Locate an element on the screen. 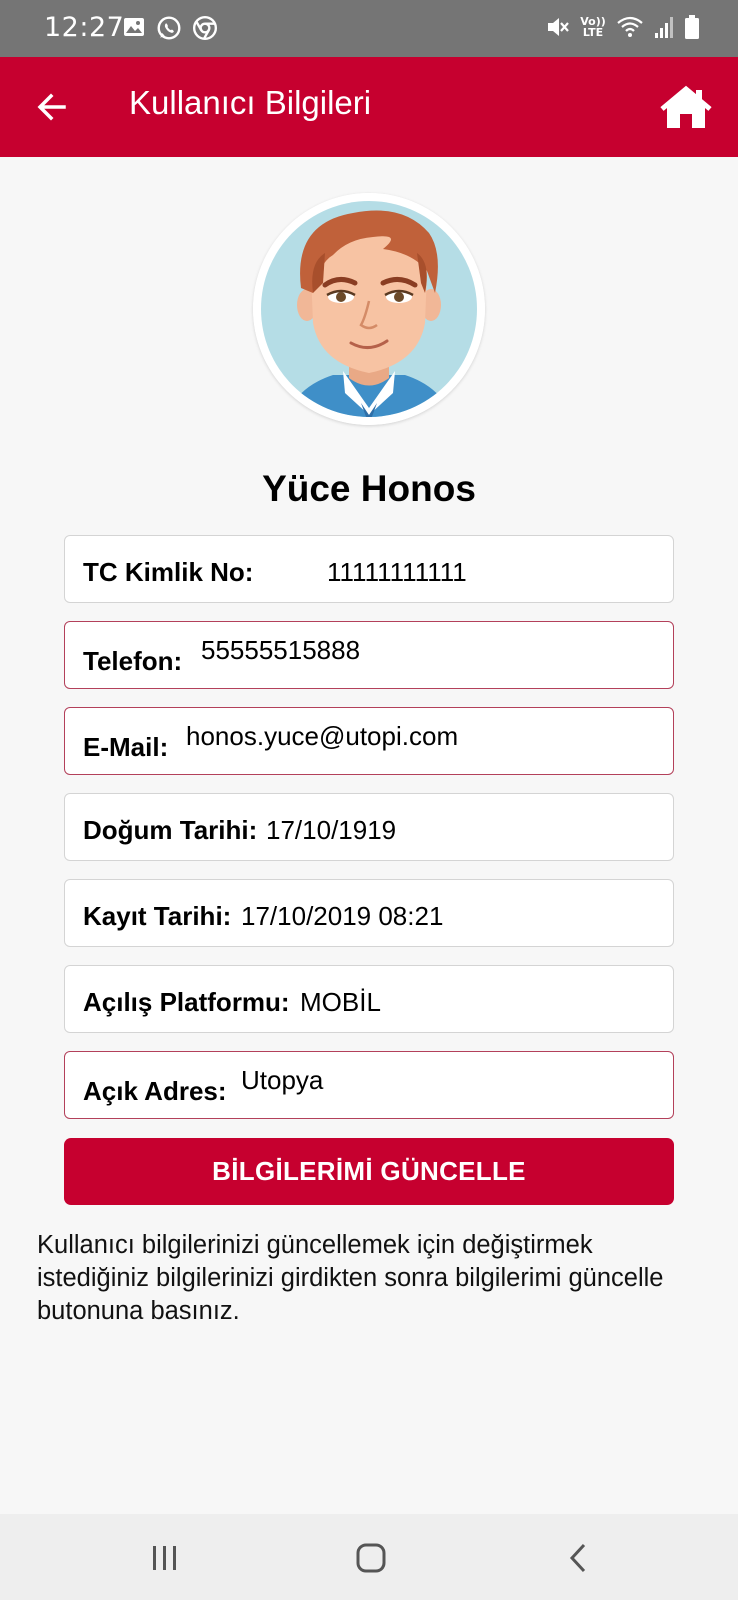 The width and height of the screenshot is (738, 1600). address-input: Utopya is located at coordinates (282, 1080).